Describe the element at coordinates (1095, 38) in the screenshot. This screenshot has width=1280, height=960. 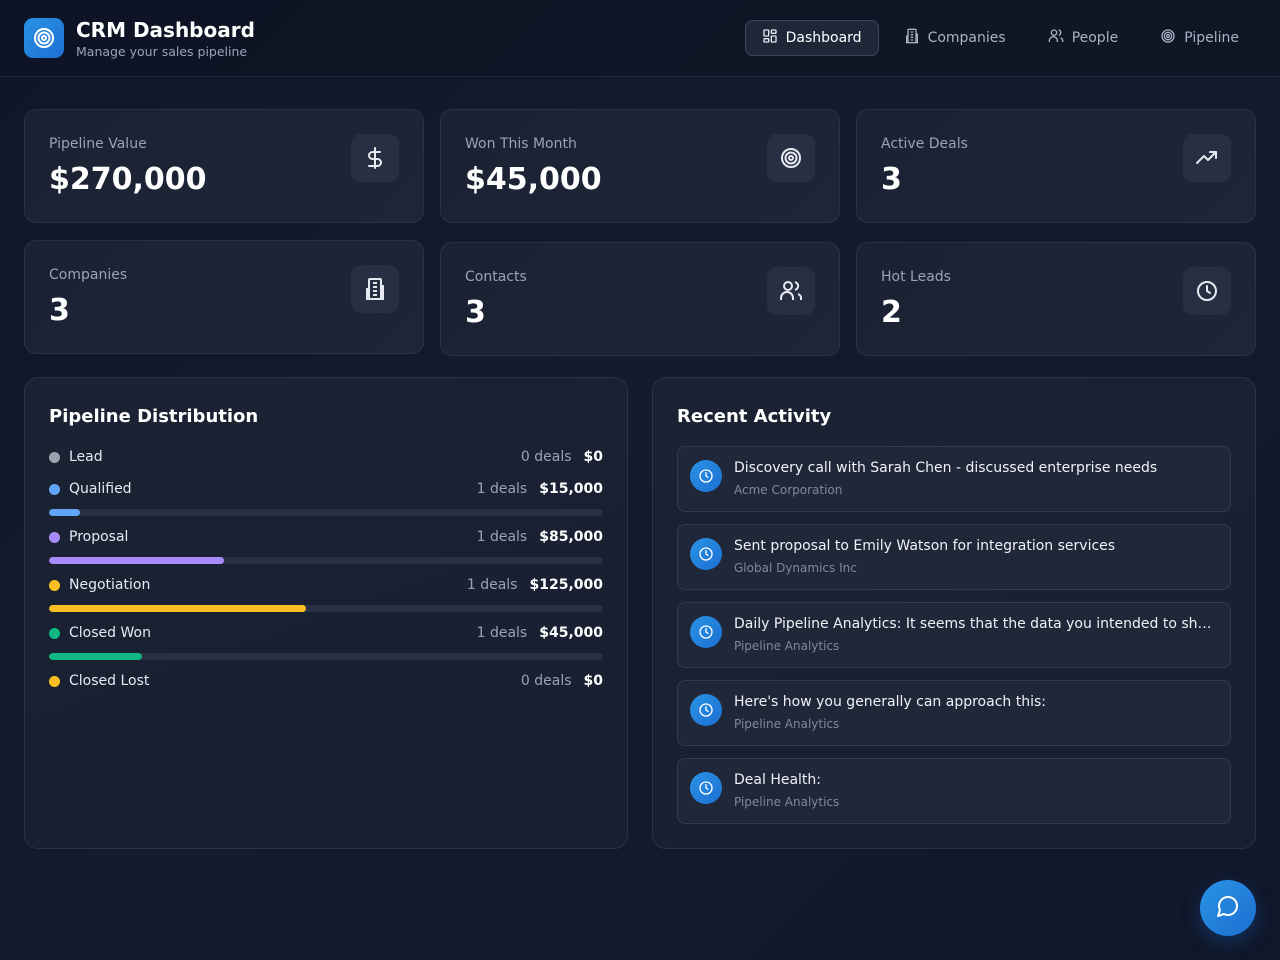
I see `tab-label: People` at that location.